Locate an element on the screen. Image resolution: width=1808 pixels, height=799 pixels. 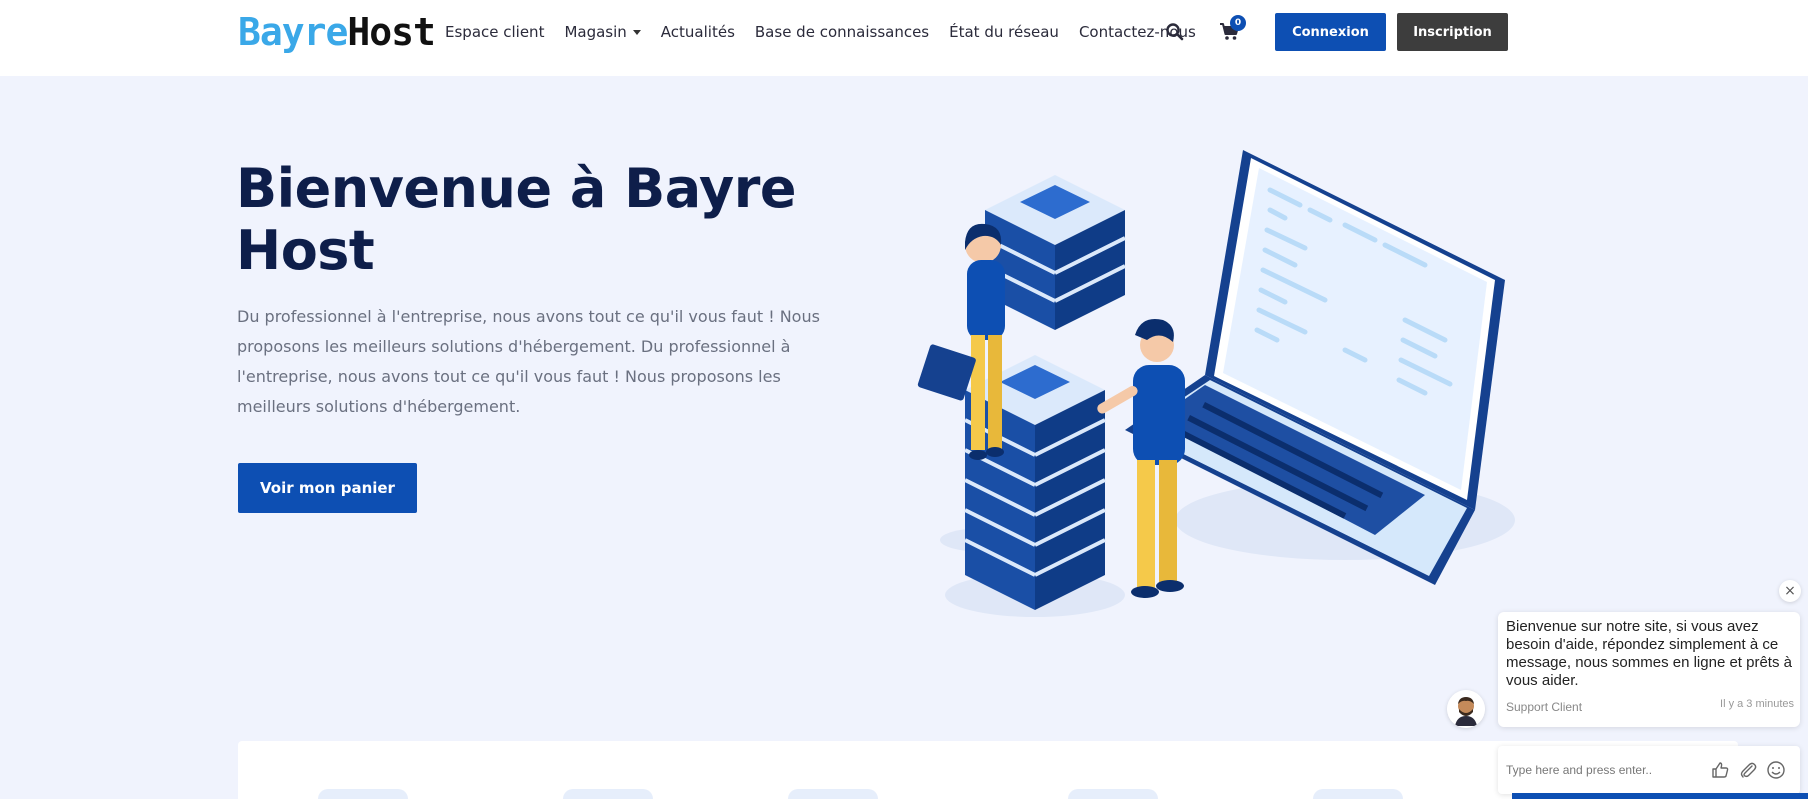
paperclip-icon is located at coordinates (1748, 770).